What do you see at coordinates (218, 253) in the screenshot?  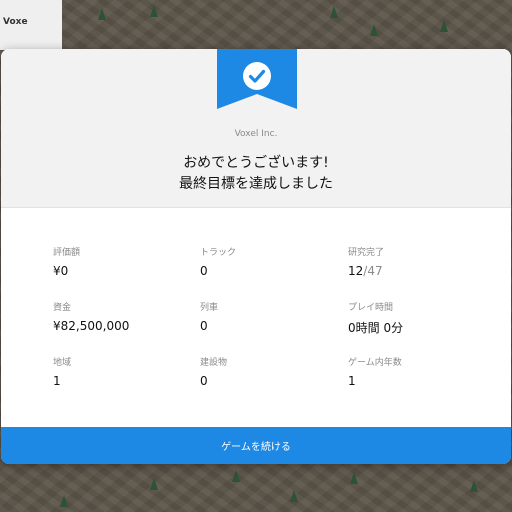 I see `stat-label: トラック` at bounding box center [218, 253].